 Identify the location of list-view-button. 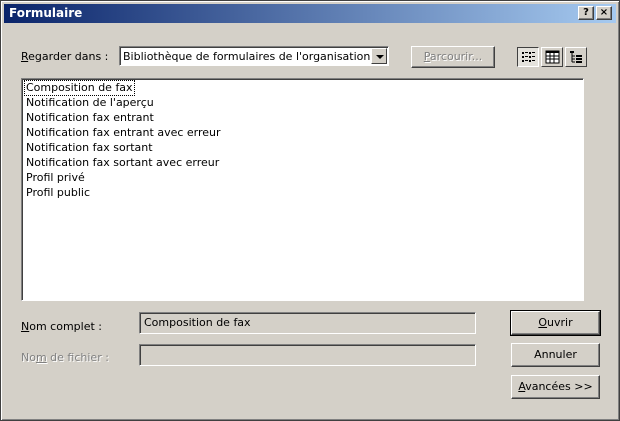
(528, 57).